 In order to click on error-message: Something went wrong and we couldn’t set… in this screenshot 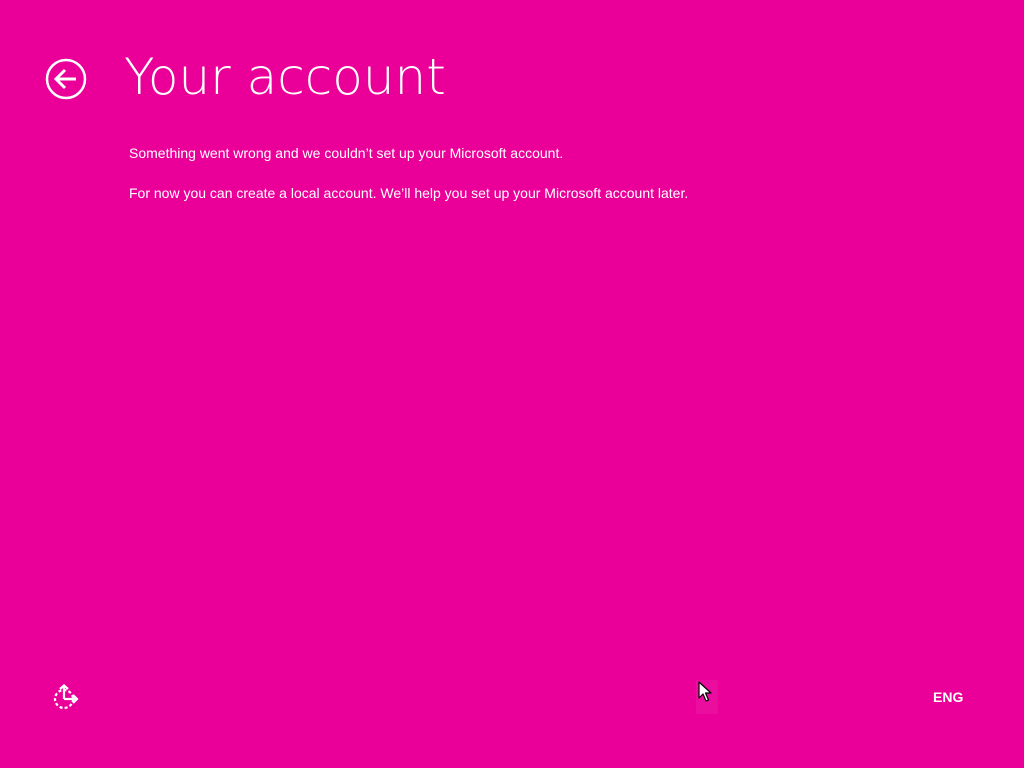, I will do `click(346, 153)`.